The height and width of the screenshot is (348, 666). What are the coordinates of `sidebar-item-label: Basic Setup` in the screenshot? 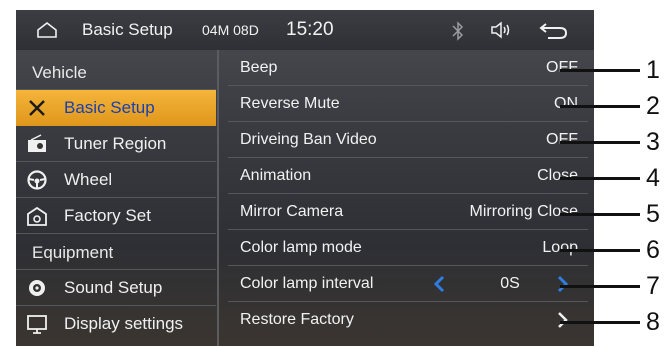 It's located at (109, 107).